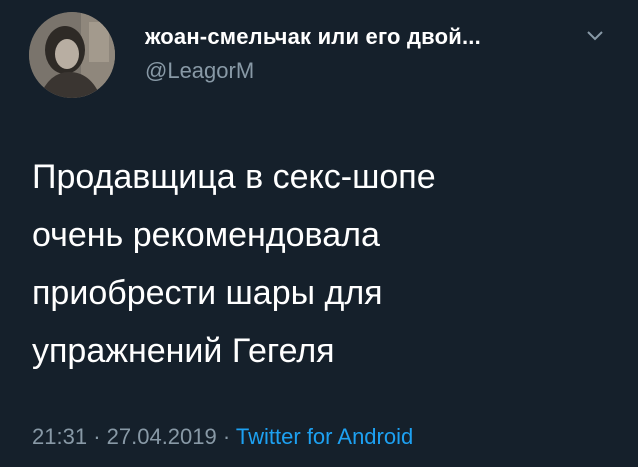 The image size is (638, 467). I want to click on tweet-time: 21:31, so click(59, 436).